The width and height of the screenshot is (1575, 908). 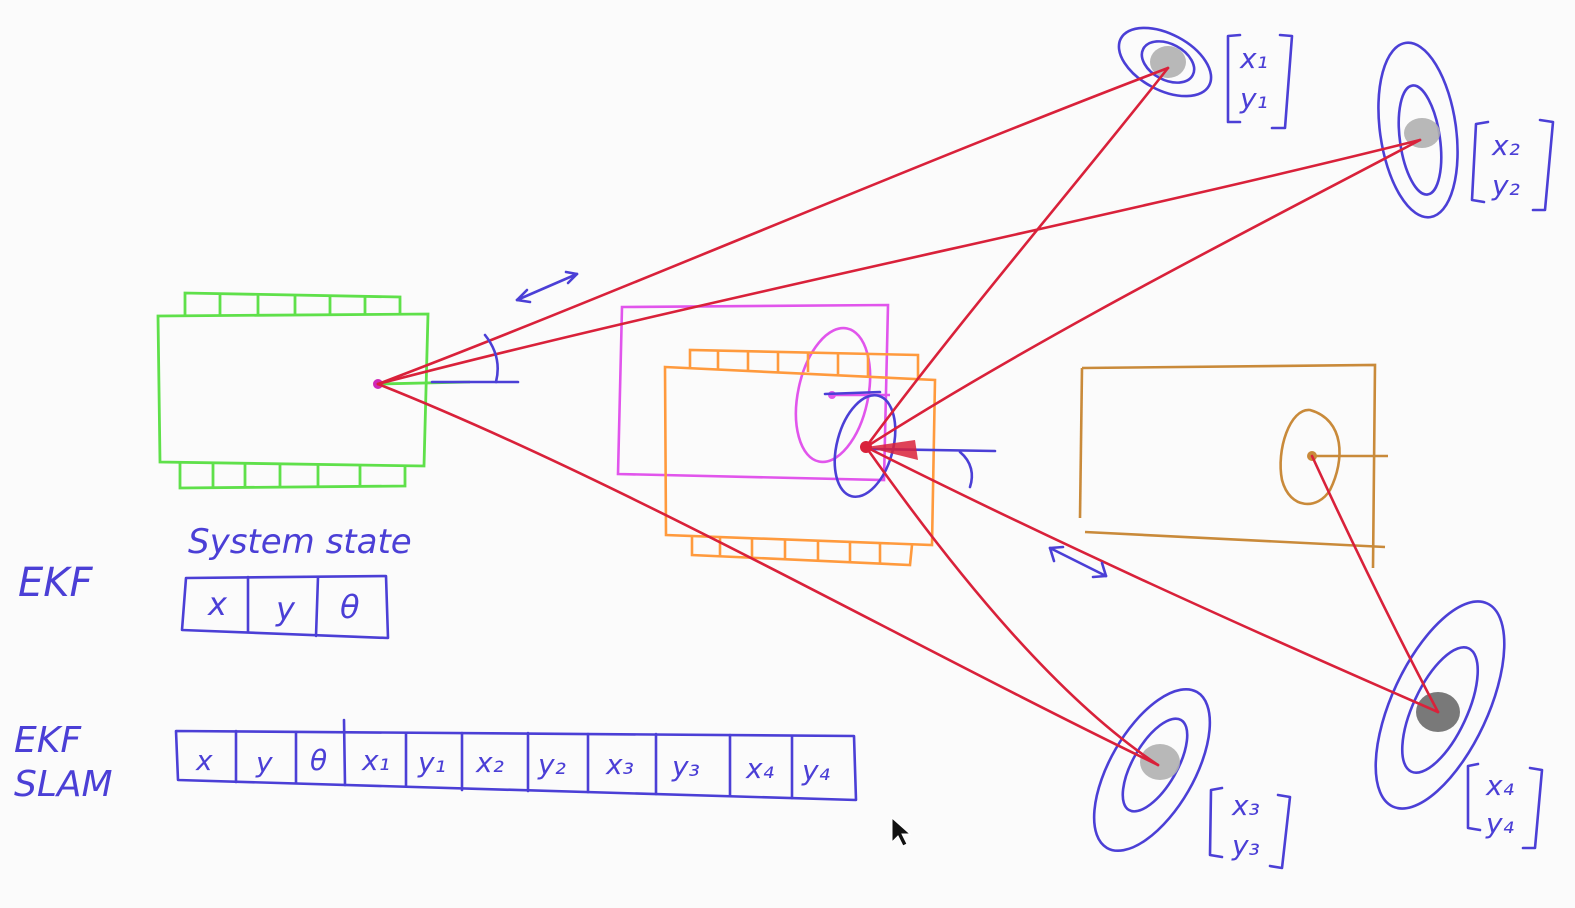 I want to click on slam-cell-x3: x₃, so click(x=619, y=764).